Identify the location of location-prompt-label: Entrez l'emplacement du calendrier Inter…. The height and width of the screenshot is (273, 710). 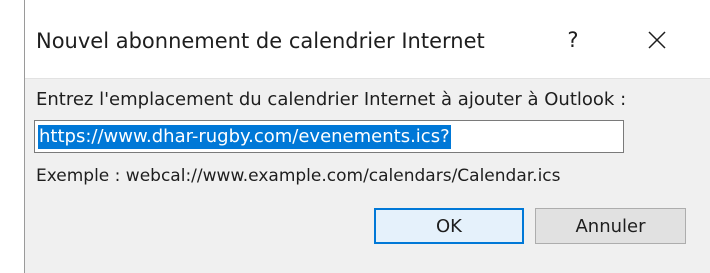
(331, 99).